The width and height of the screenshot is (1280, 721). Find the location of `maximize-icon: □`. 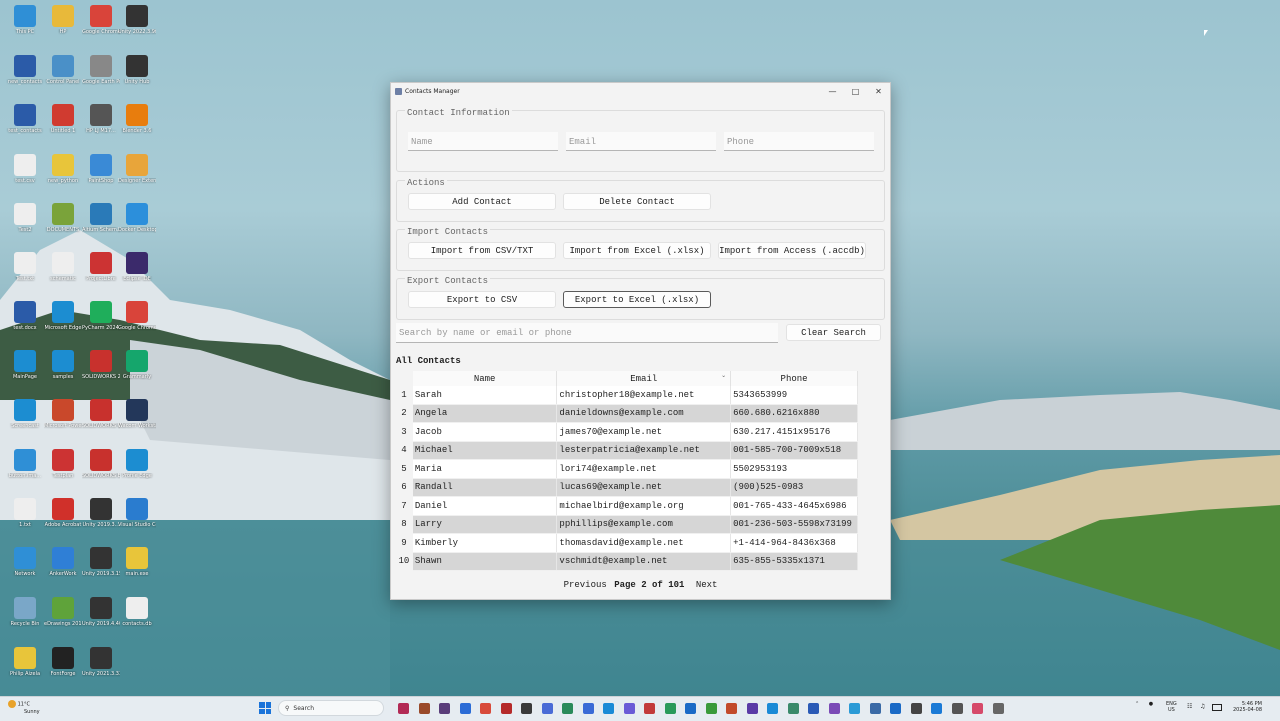

maximize-icon: □ is located at coordinates (855, 91).